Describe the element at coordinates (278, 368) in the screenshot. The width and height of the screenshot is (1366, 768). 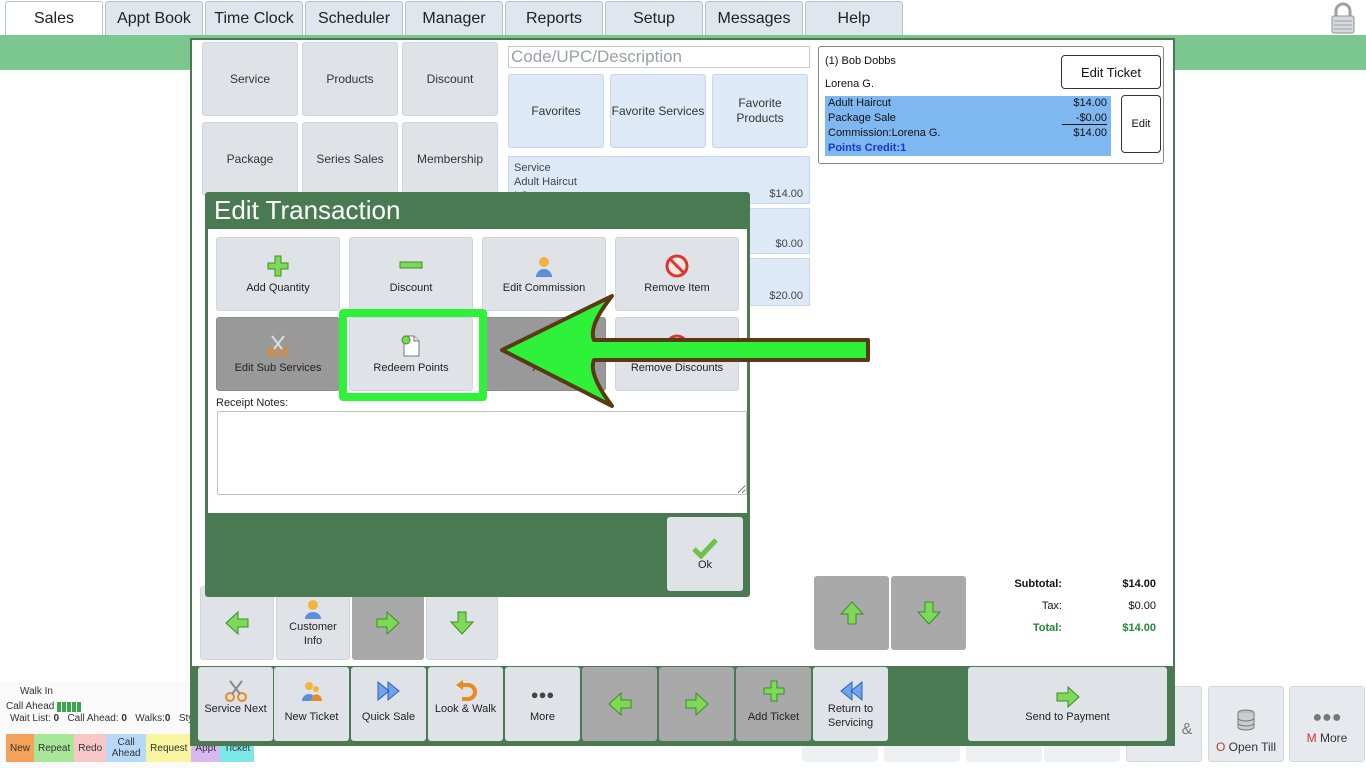
I see `edit-sub-services-label: Edit Sub Services` at that location.